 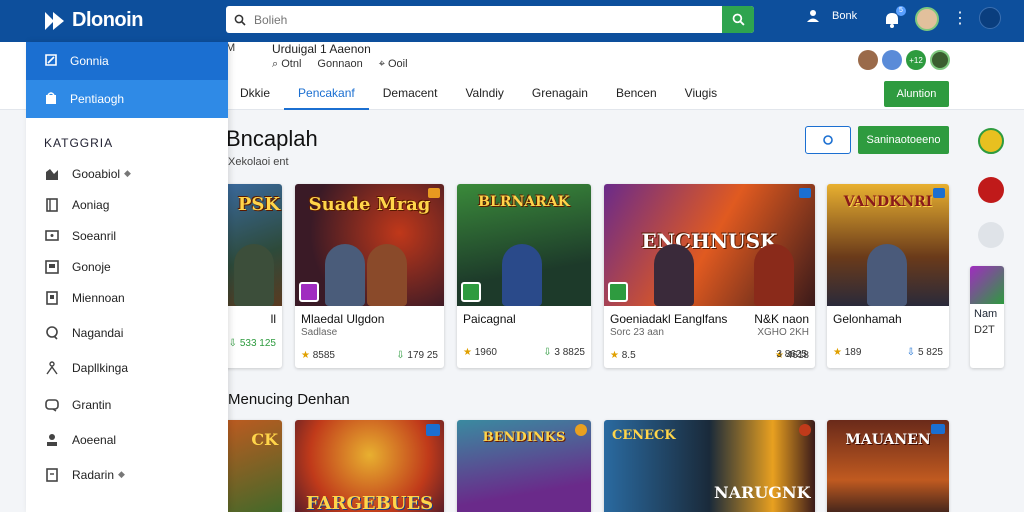 I want to click on cover-title: NARUGNK, so click(x=762, y=492).